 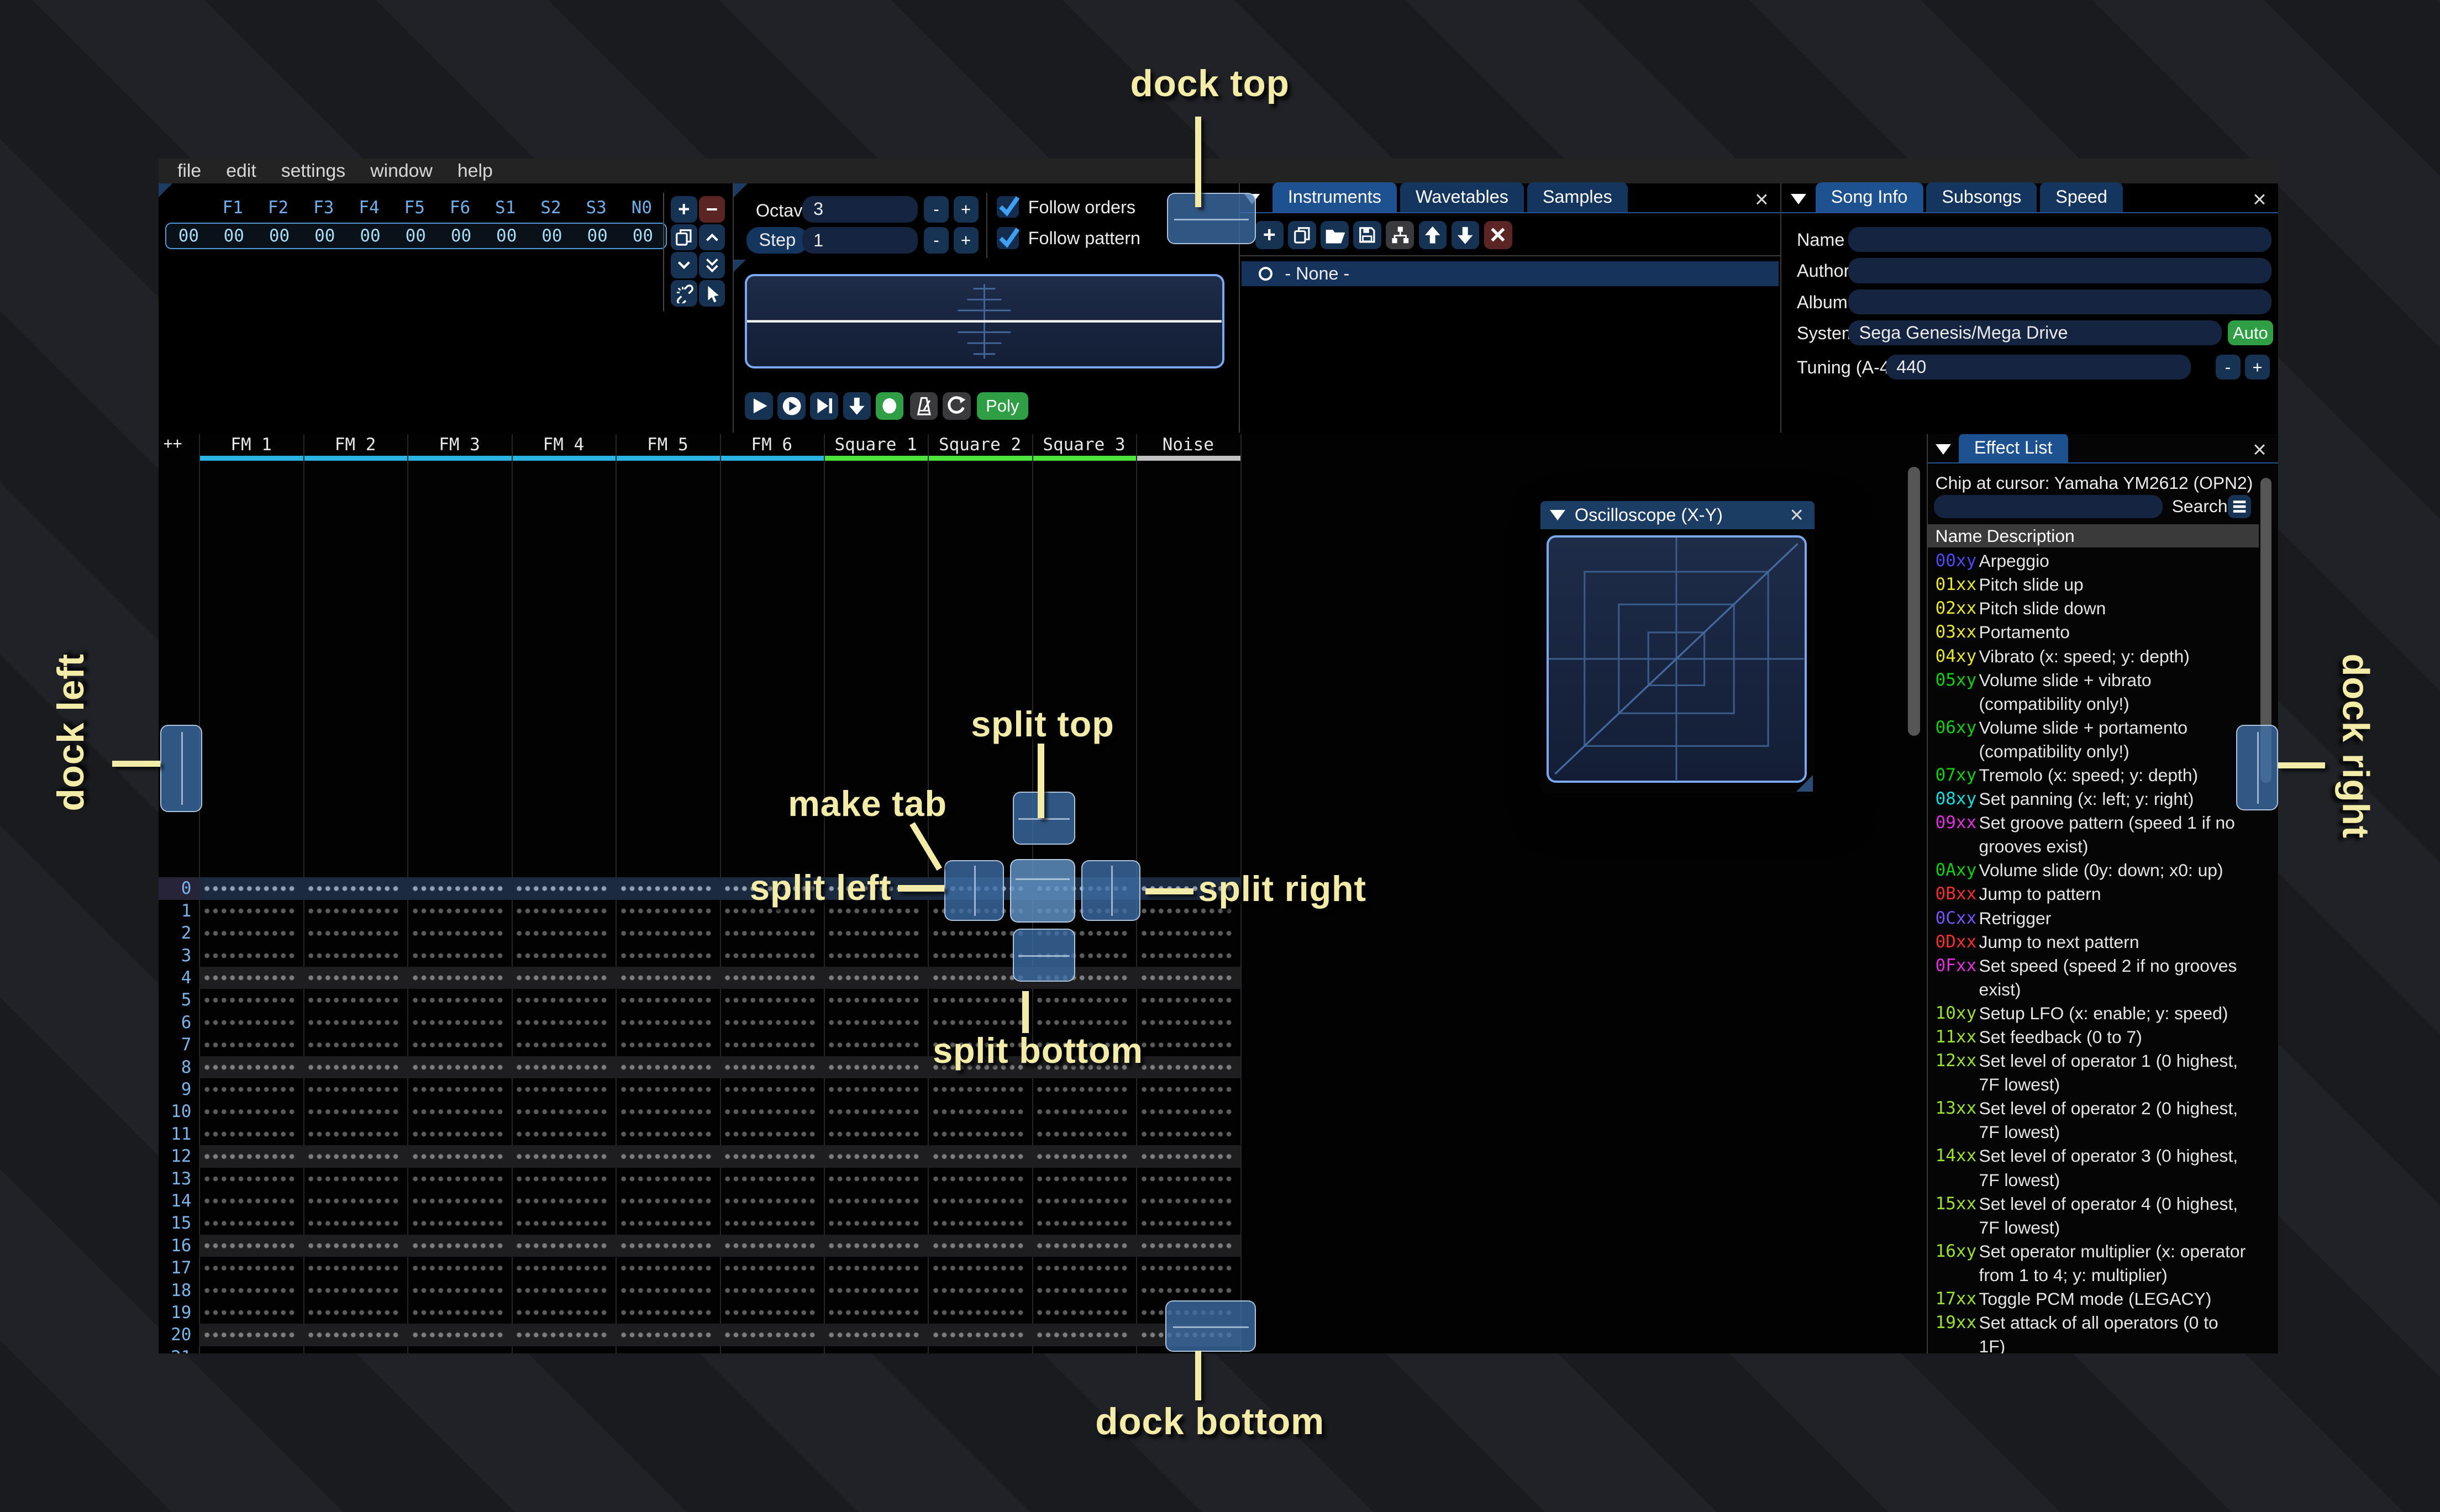 I want to click on effect-row: 0Bxx Jump to pattern, so click(x=2093, y=894).